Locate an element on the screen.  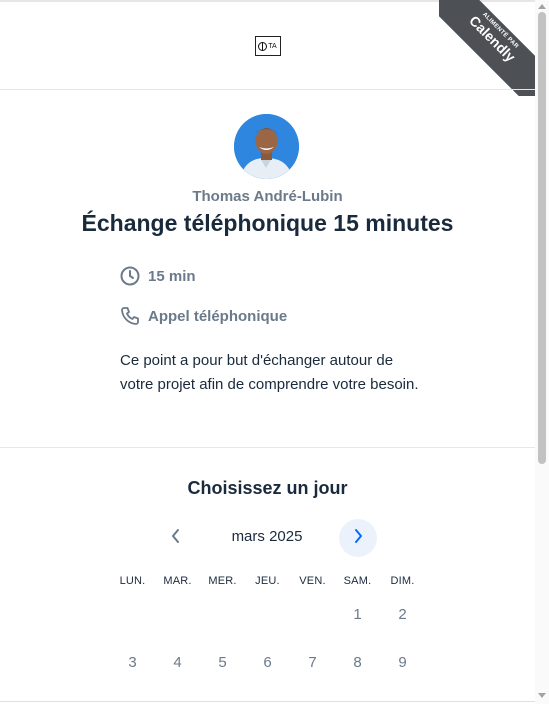
section-divider is located at coordinates (267, 447).